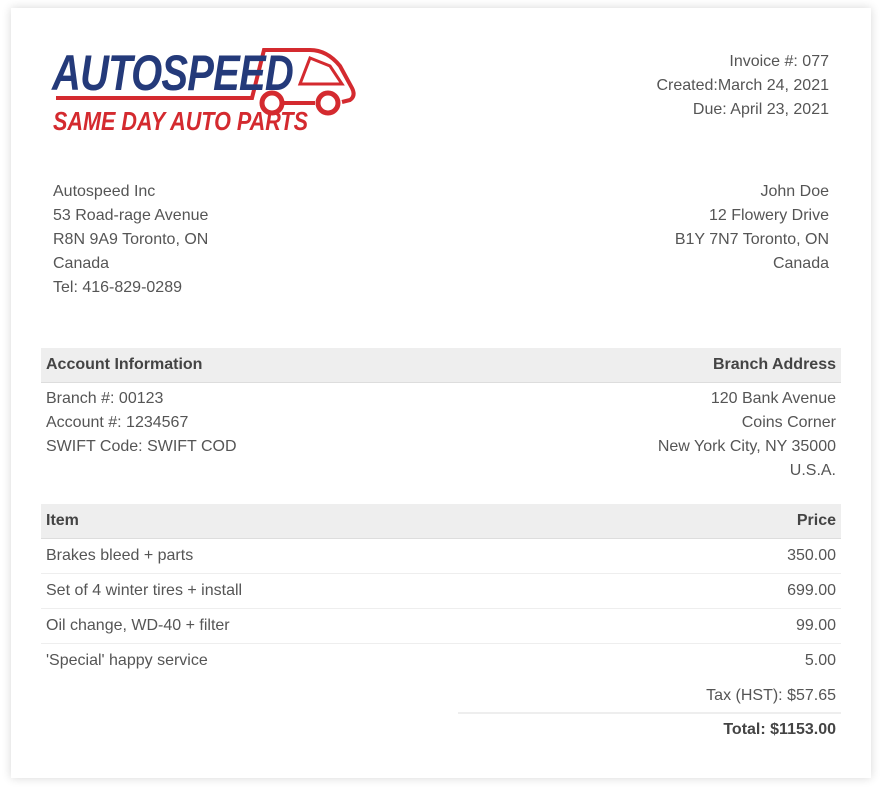 This screenshot has height=790, width=882. Describe the element at coordinates (62, 520) in the screenshot. I see `item-column-header: Item` at that location.